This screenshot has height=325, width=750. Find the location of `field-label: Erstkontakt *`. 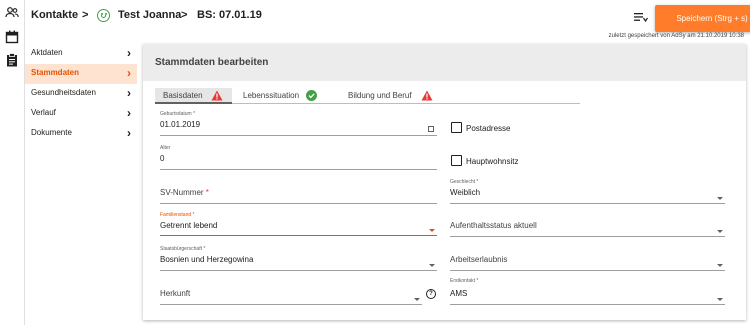

field-label: Erstkontakt * is located at coordinates (464, 281).